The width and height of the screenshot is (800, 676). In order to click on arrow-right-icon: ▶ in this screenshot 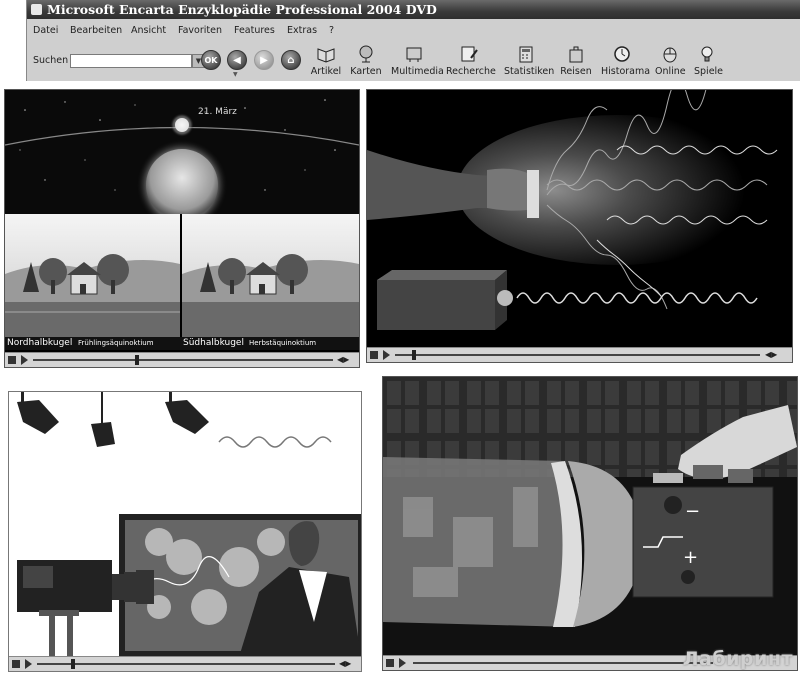, I will do `click(264, 60)`.